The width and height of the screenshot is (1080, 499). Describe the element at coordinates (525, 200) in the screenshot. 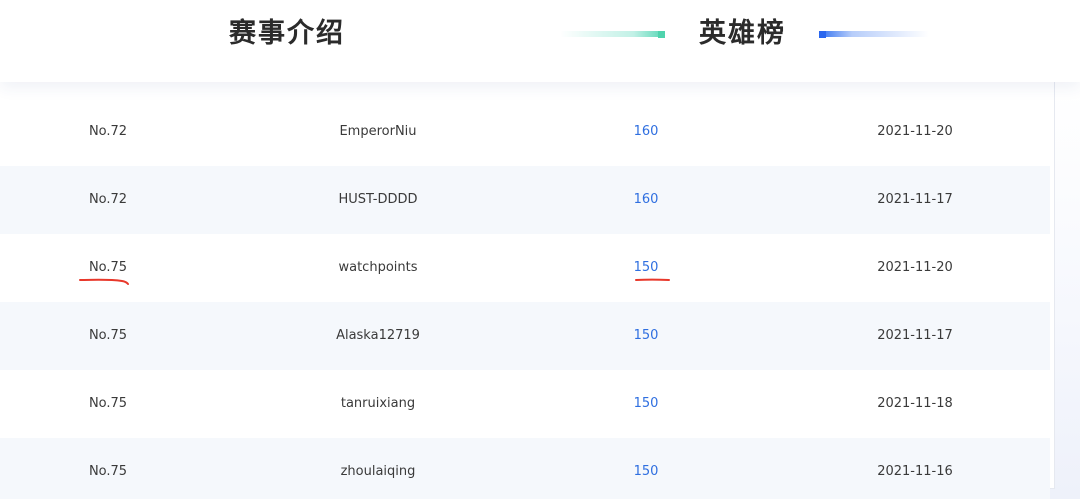

I see `table-row: No.72 HUST-DDDD 160 2021-11-17` at that location.